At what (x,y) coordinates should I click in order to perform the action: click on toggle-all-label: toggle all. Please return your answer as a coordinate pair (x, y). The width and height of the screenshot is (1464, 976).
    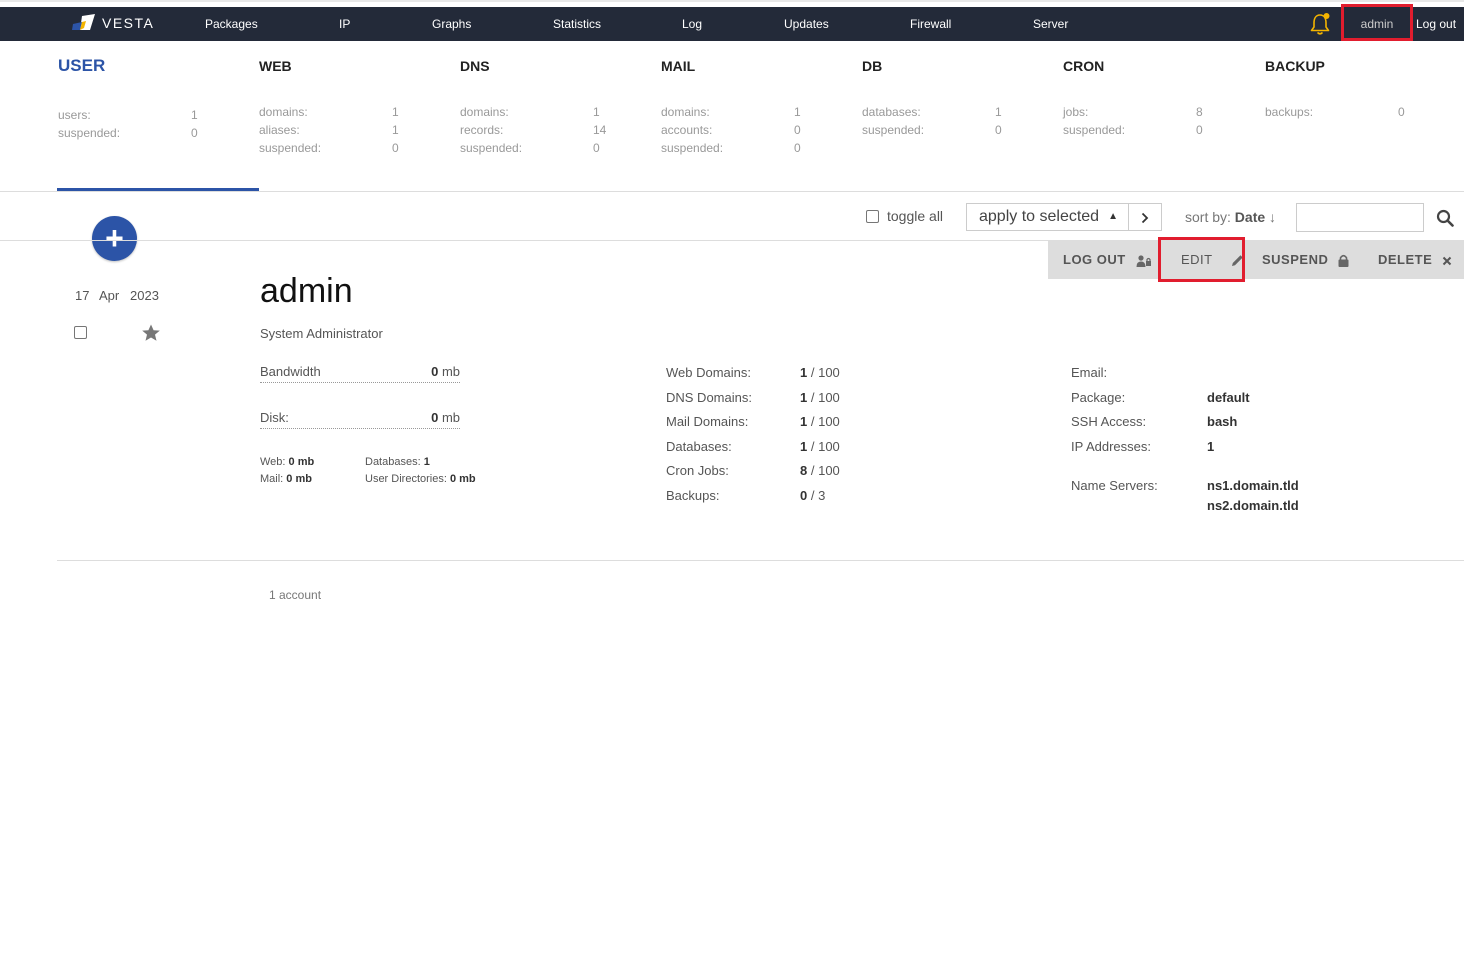
    Looking at the image, I should click on (915, 216).